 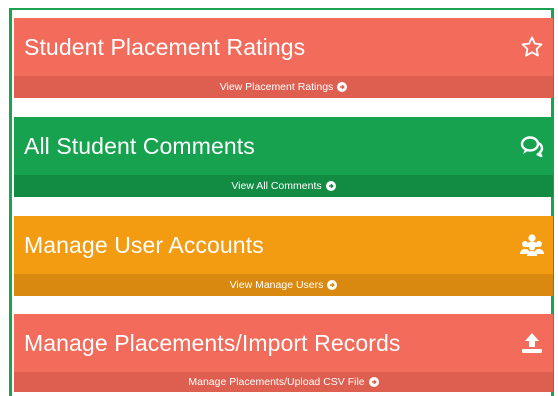 What do you see at coordinates (532, 47) in the screenshot?
I see `star-icon` at bounding box center [532, 47].